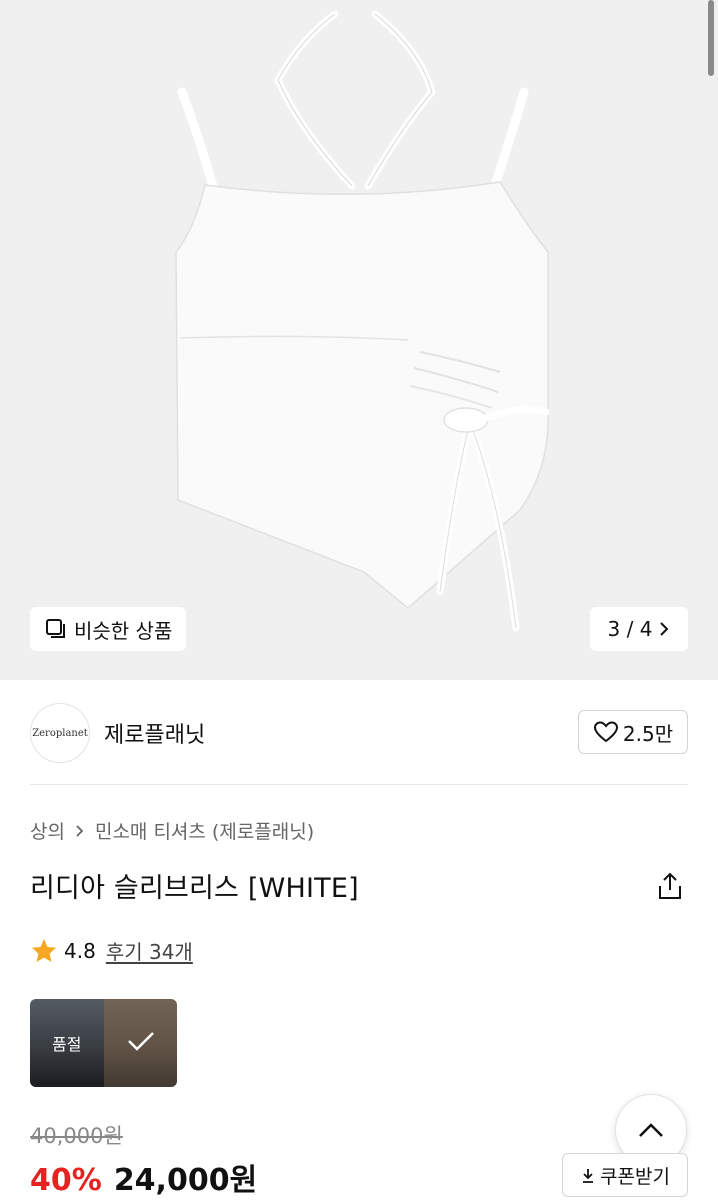 The width and height of the screenshot is (718, 1200). Describe the element at coordinates (185, 1180) in the screenshot. I see `sale-price: 24,000원` at that location.